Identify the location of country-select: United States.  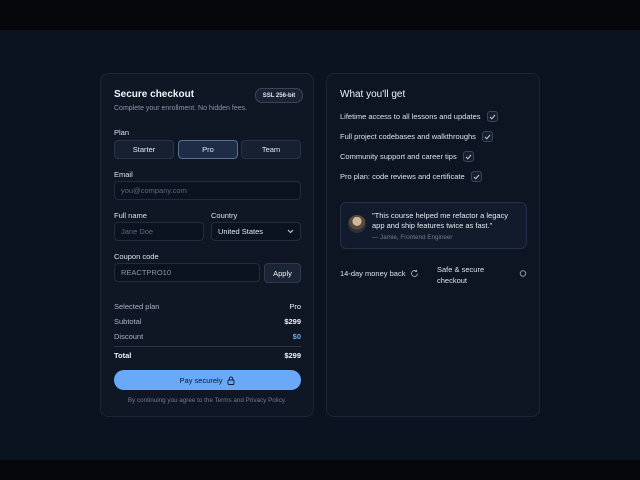
(256, 231).